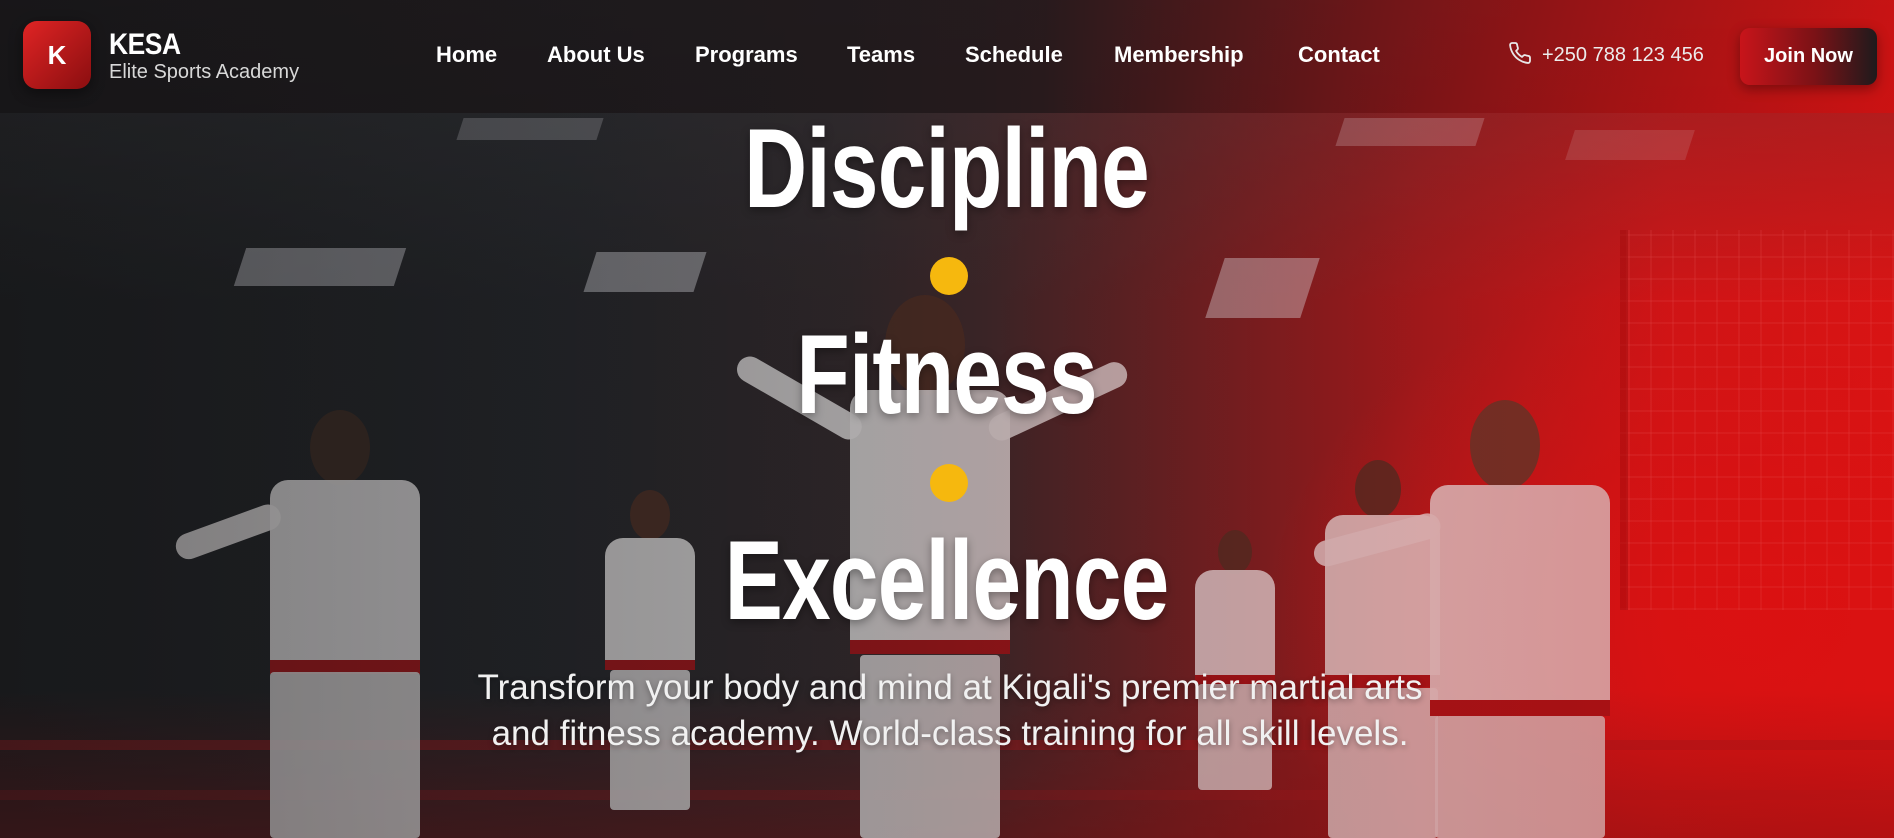  Describe the element at coordinates (947, 580) in the screenshot. I see `hero-word-excellence: Excellence` at that location.